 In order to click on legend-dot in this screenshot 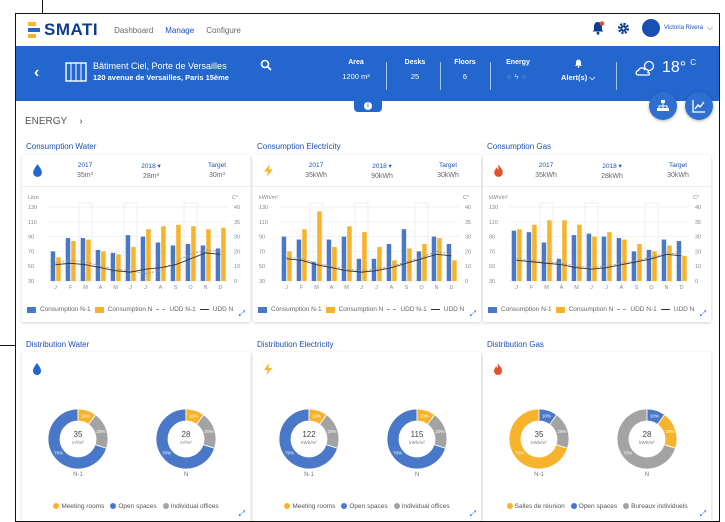, I will do `click(509, 506)`.